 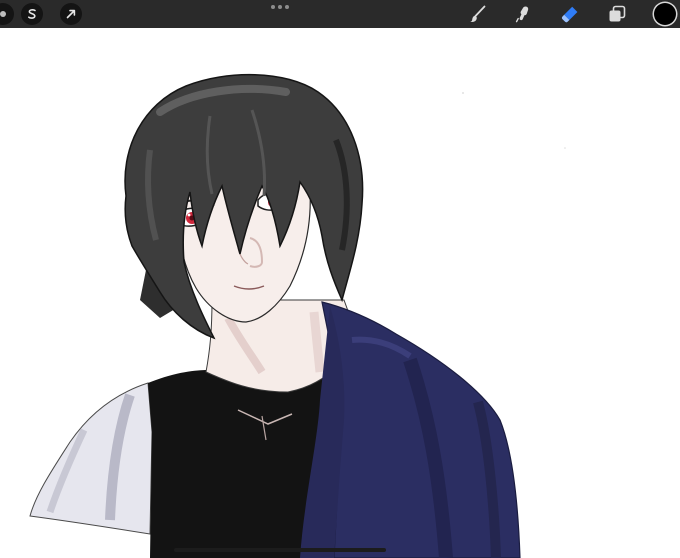 What do you see at coordinates (570, 14) in the screenshot?
I see `eraser-icon` at bounding box center [570, 14].